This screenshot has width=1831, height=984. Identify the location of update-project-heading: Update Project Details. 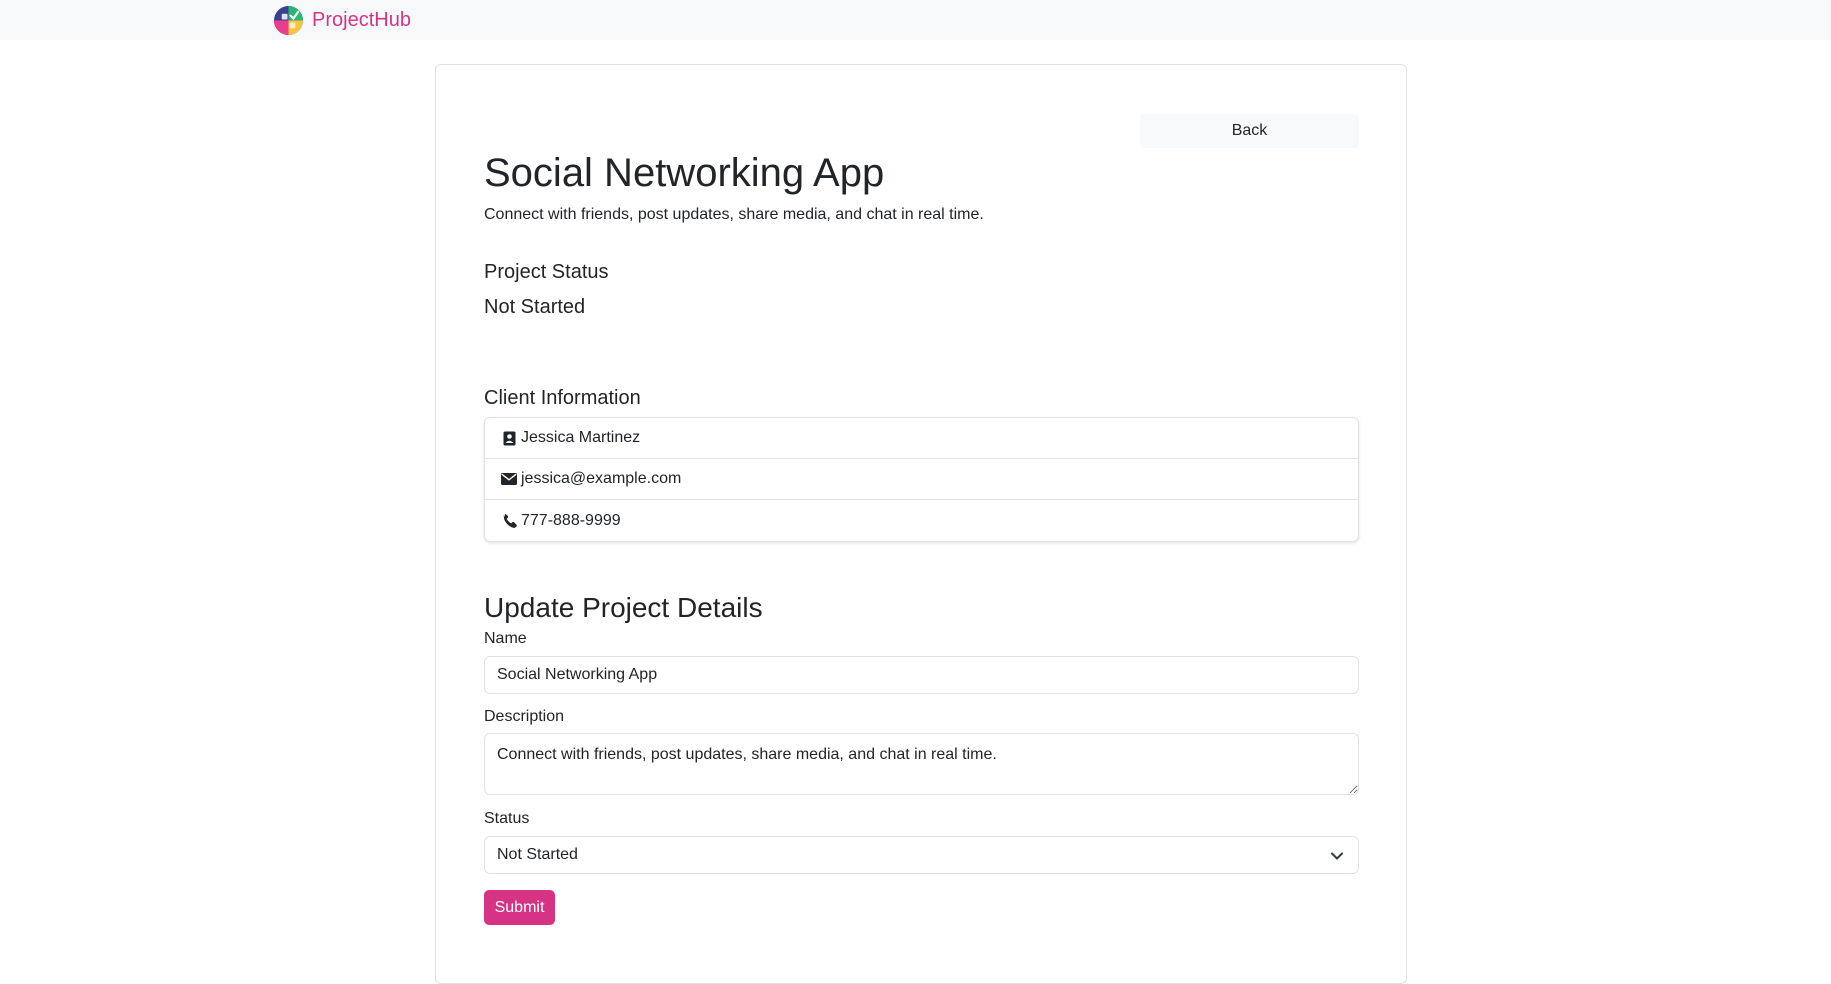
(623, 607).